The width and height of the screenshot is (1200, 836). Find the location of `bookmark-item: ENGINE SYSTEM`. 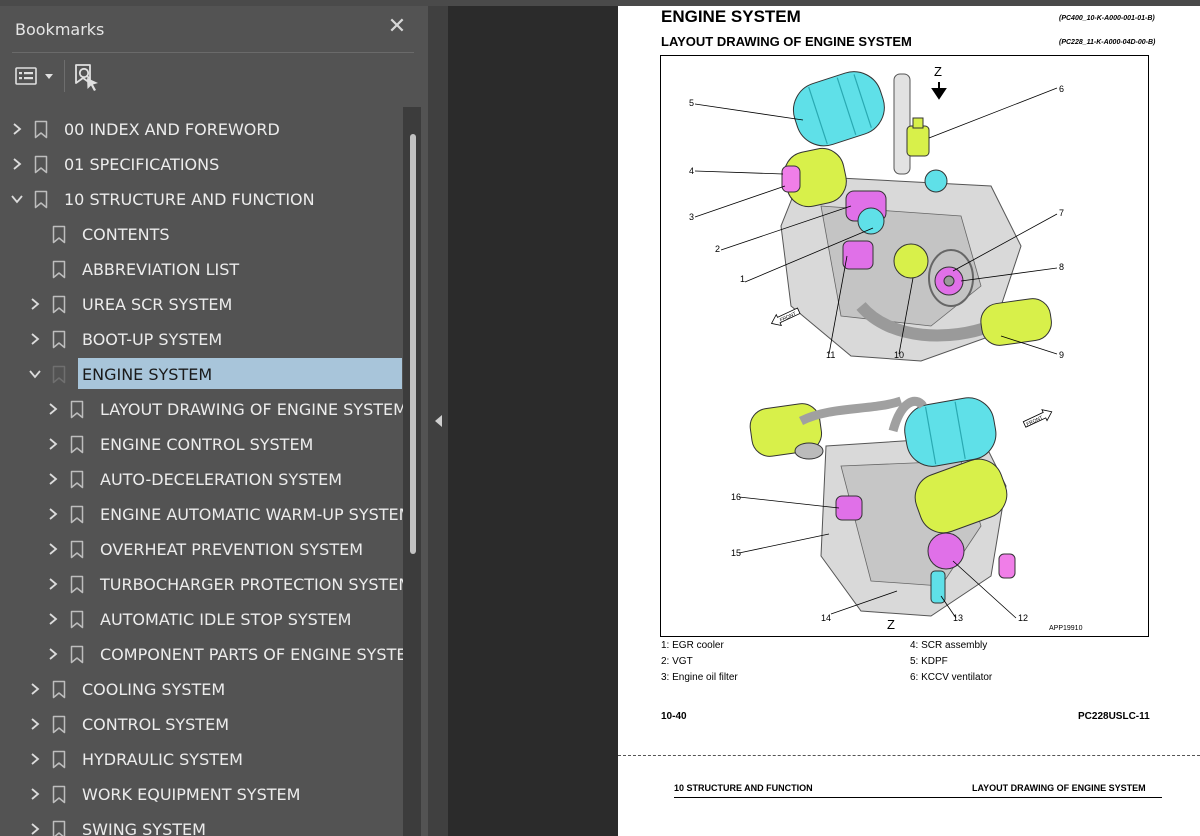

bookmark-item: ENGINE SYSTEM is located at coordinates (204, 374).